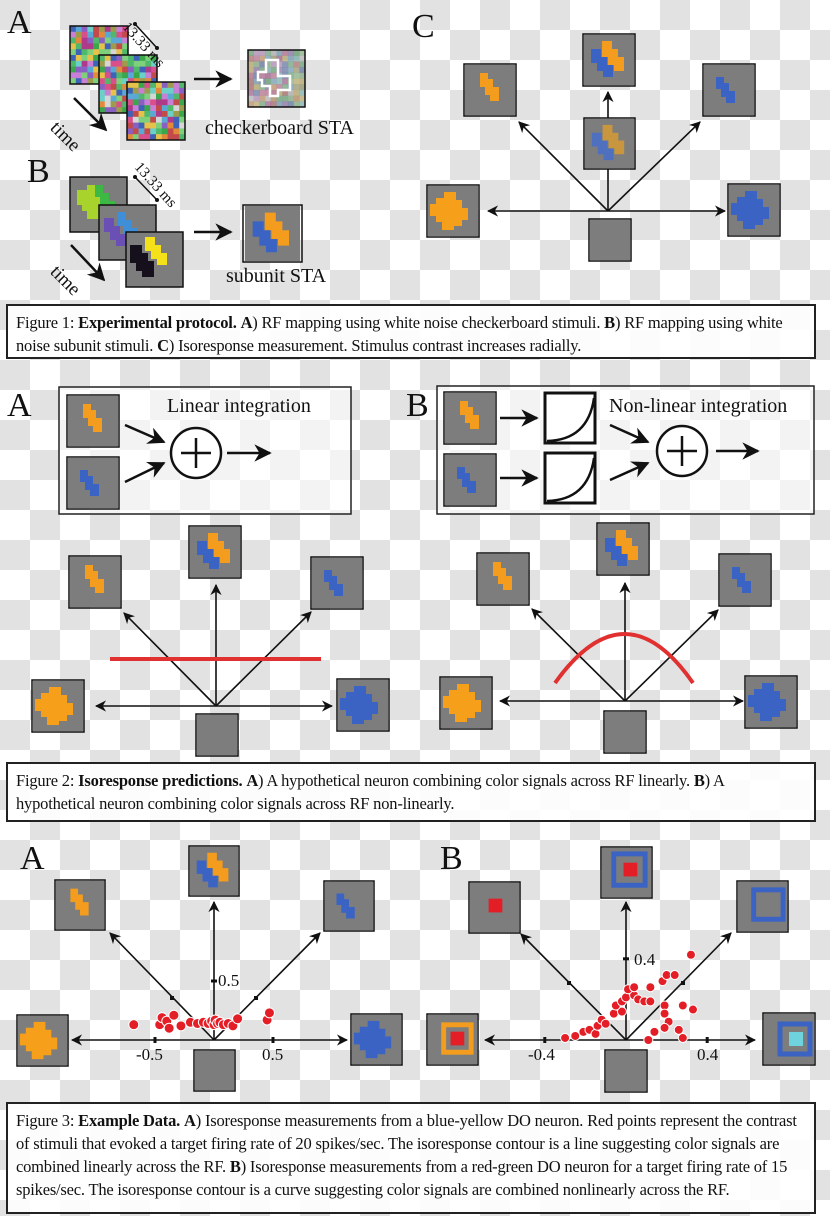 This screenshot has height=1216, width=830. What do you see at coordinates (209, 968) in the screenshot?
I see `fig3a-radial-diagram` at bounding box center [209, 968].